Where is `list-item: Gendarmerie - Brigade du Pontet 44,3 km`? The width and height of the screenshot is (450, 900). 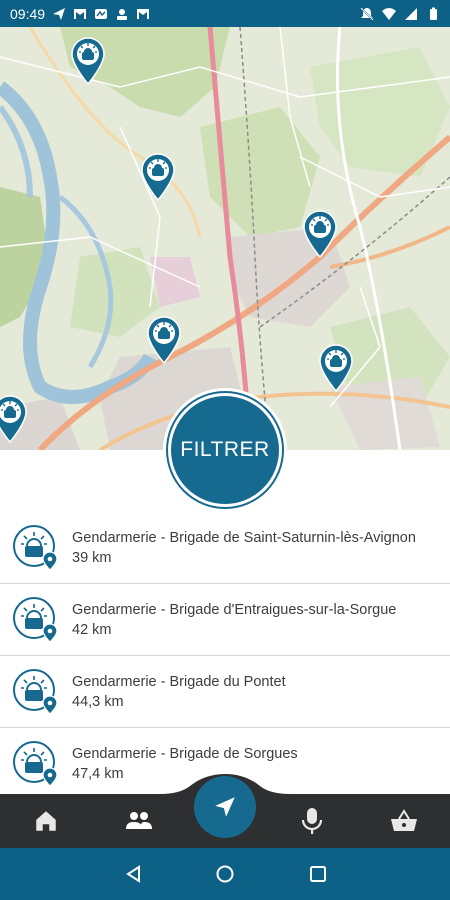 list-item: Gendarmerie - Brigade du Pontet 44,3 km is located at coordinates (225, 692).